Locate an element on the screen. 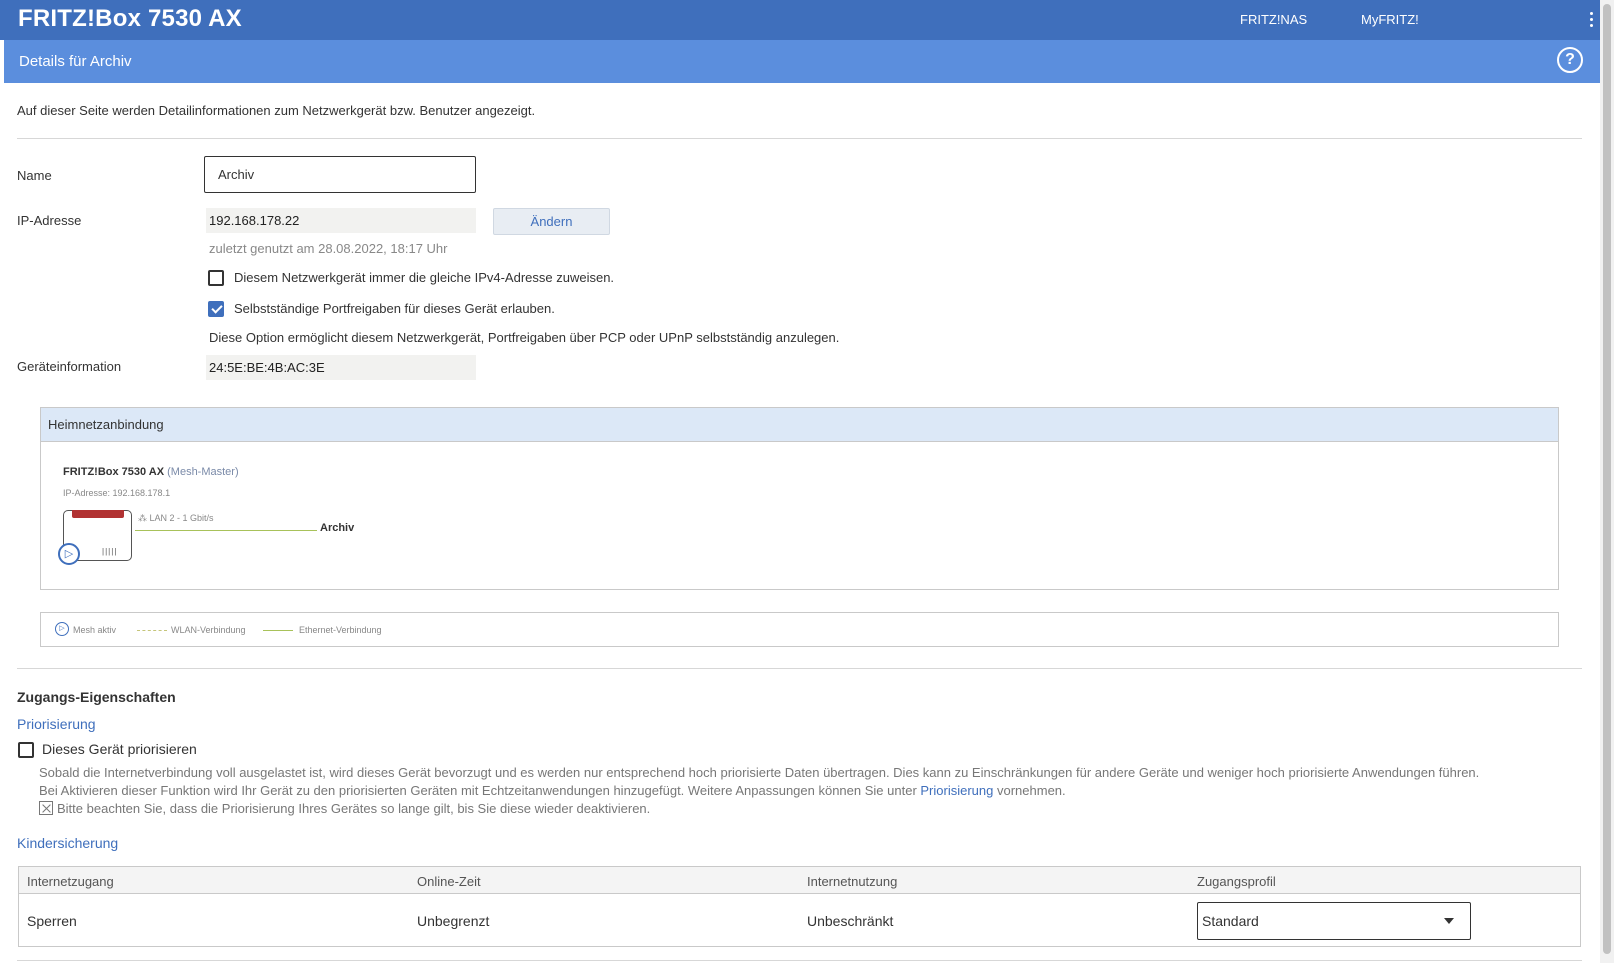  online-time-value: Unbegrenzt is located at coordinates (453, 921).